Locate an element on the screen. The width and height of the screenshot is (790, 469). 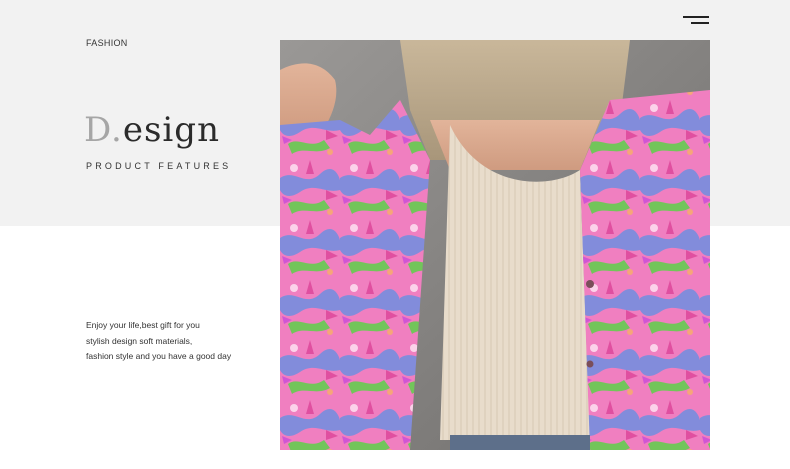
left-cardigan-panel is located at coordinates (355, 275).